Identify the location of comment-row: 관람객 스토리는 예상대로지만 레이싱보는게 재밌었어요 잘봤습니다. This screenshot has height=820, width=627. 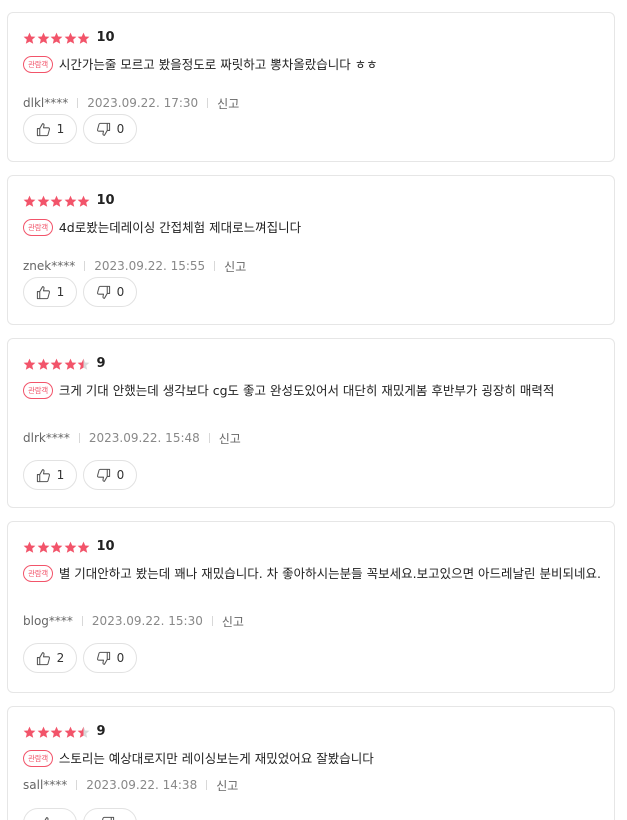
(312, 758).